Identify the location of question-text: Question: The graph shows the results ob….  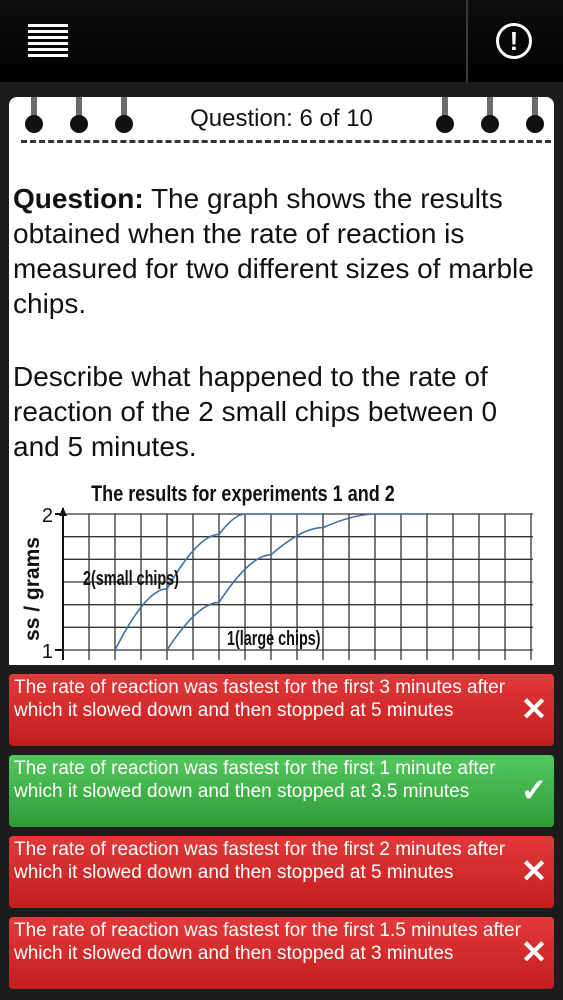
(278, 251).